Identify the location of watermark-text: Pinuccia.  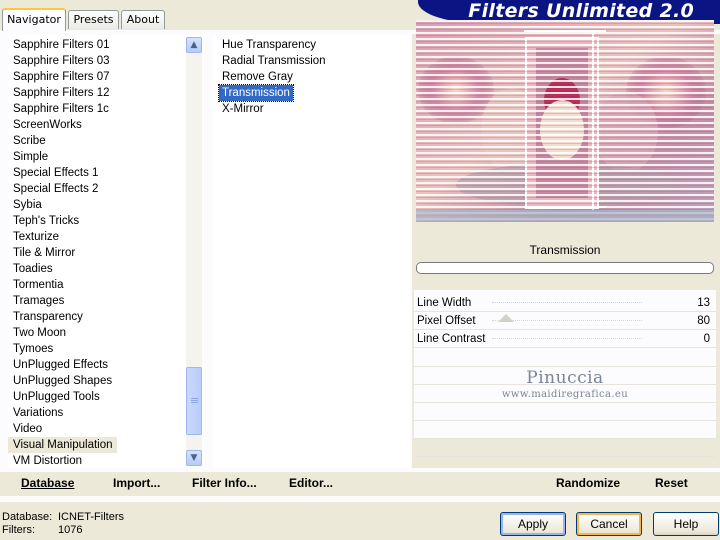
(565, 378).